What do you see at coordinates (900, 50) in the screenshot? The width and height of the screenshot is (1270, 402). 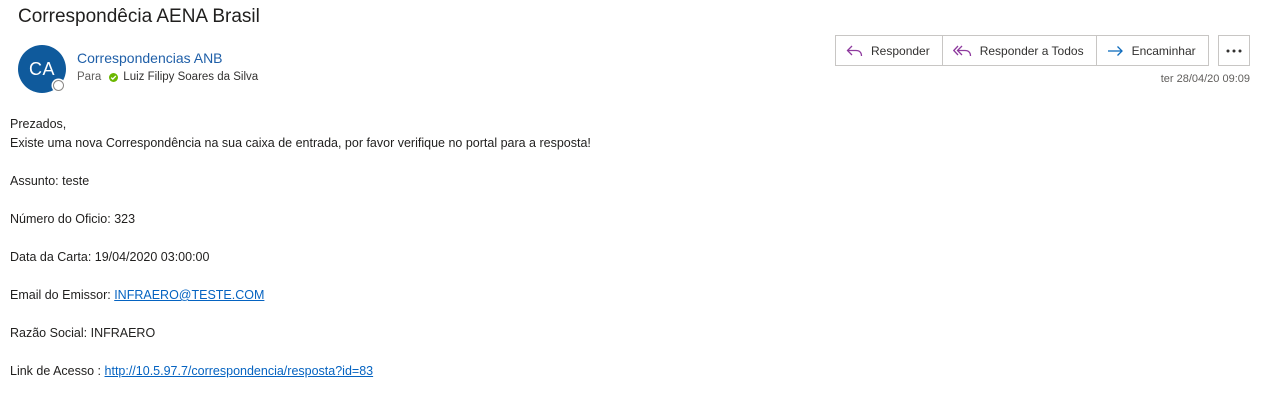 I see `reply-label: Responder` at bounding box center [900, 50].